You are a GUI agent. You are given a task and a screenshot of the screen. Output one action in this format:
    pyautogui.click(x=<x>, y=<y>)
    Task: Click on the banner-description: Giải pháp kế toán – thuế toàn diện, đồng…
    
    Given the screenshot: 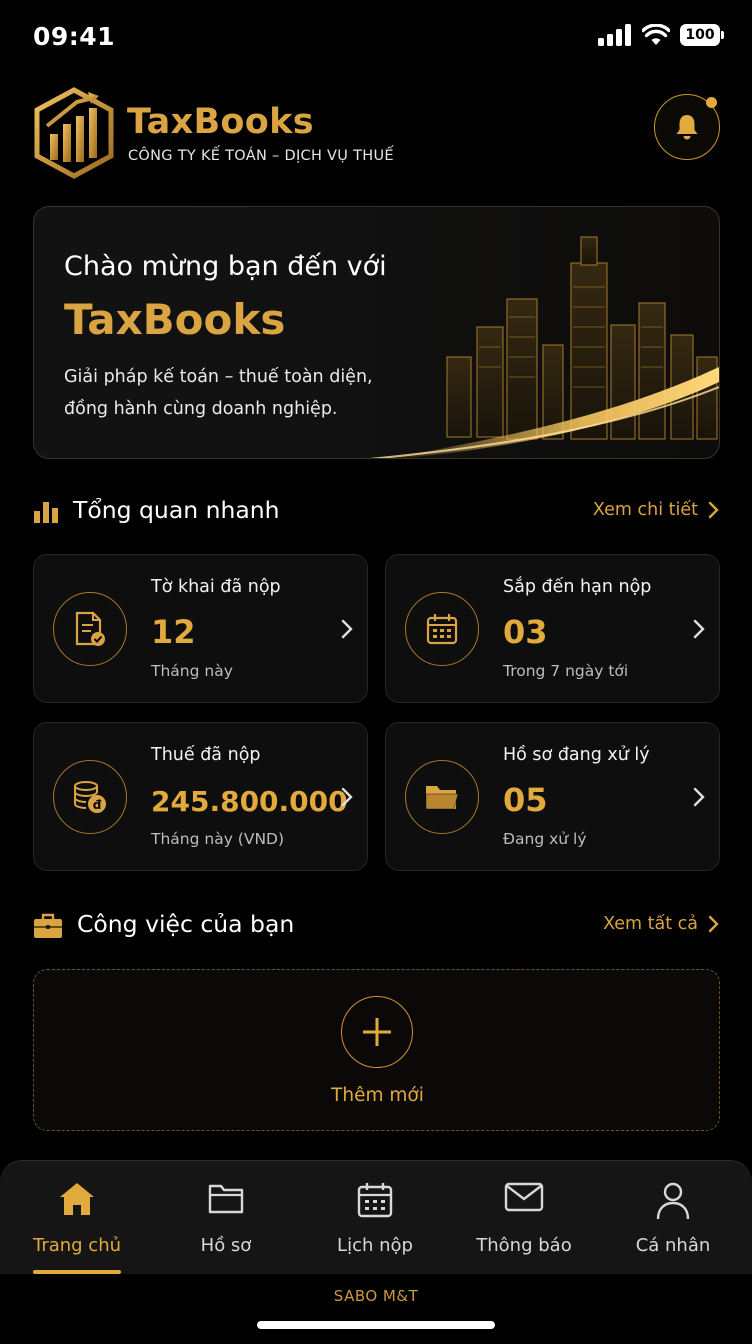 What is the action you would take?
    pyautogui.click(x=218, y=393)
    